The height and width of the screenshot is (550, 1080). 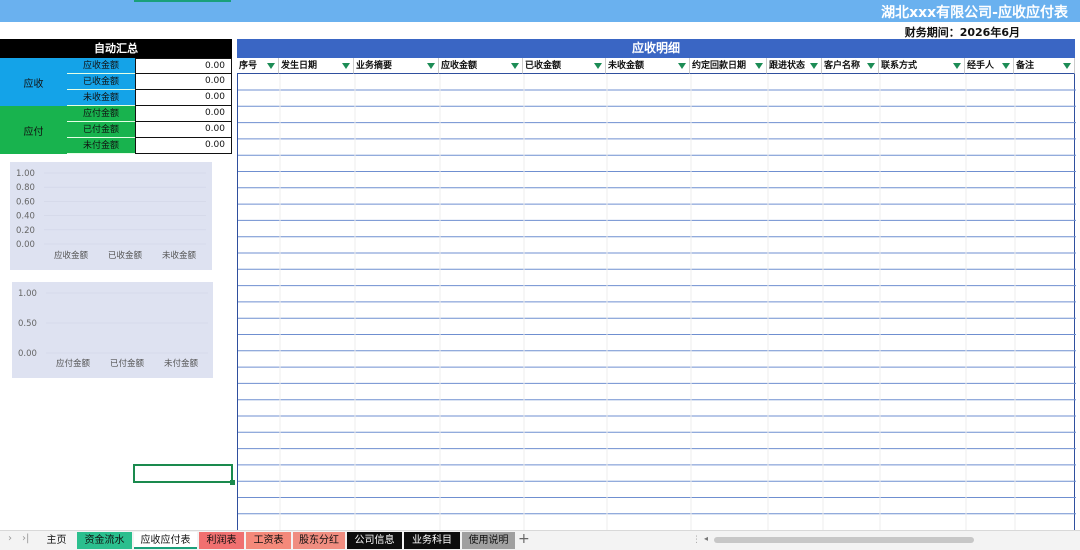 I want to click on sheet-tab-label: 工资表, so click(x=268, y=540).